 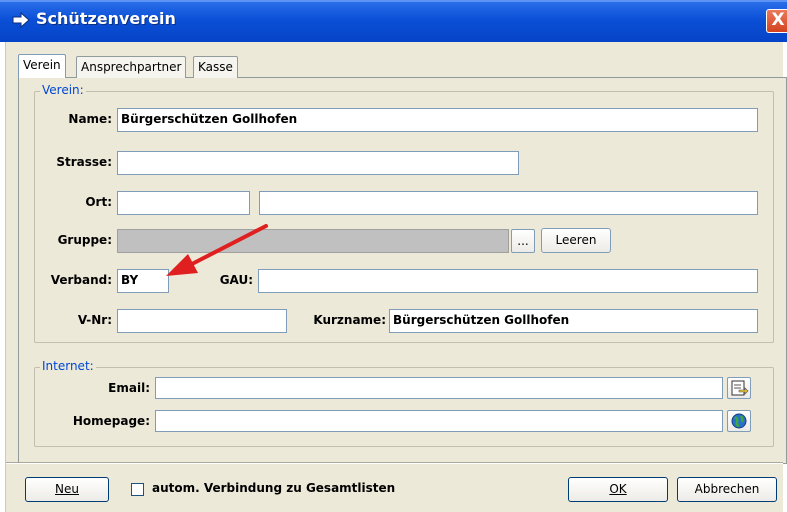 I want to click on neu-button: Neu, so click(x=67, y=489).